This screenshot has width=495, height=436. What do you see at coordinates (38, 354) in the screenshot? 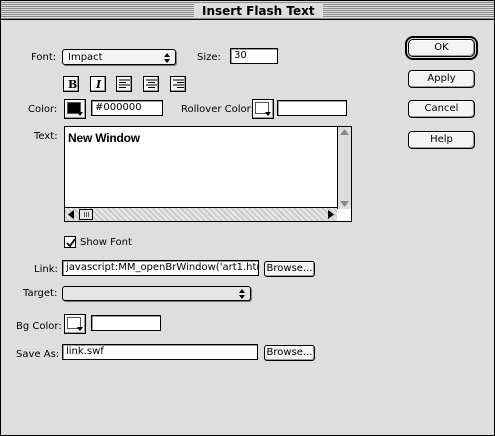
I see `save-as-label: Save As:` at bounding box center [38, 354].